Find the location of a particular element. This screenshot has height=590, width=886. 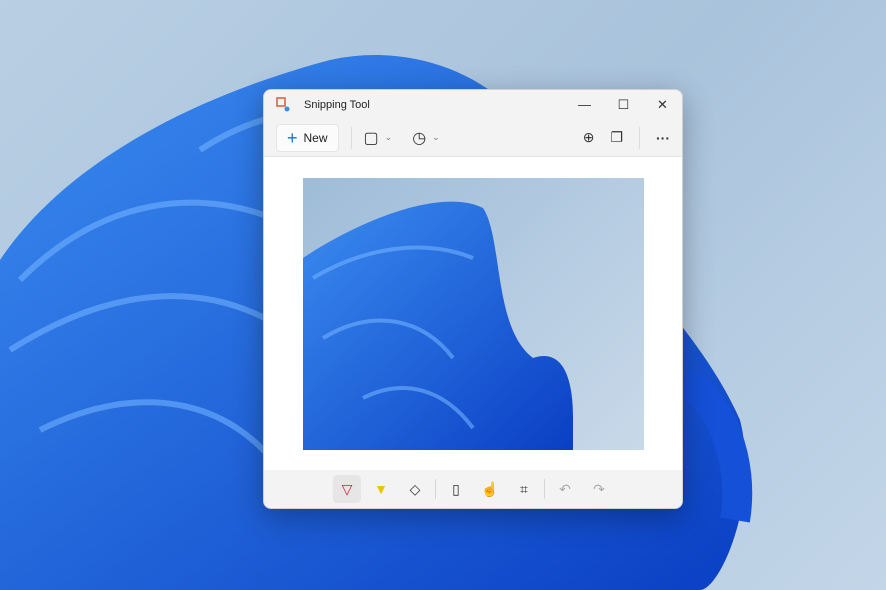

rectangle-snip-icon: ▢ is located at coordinates (371, 138).